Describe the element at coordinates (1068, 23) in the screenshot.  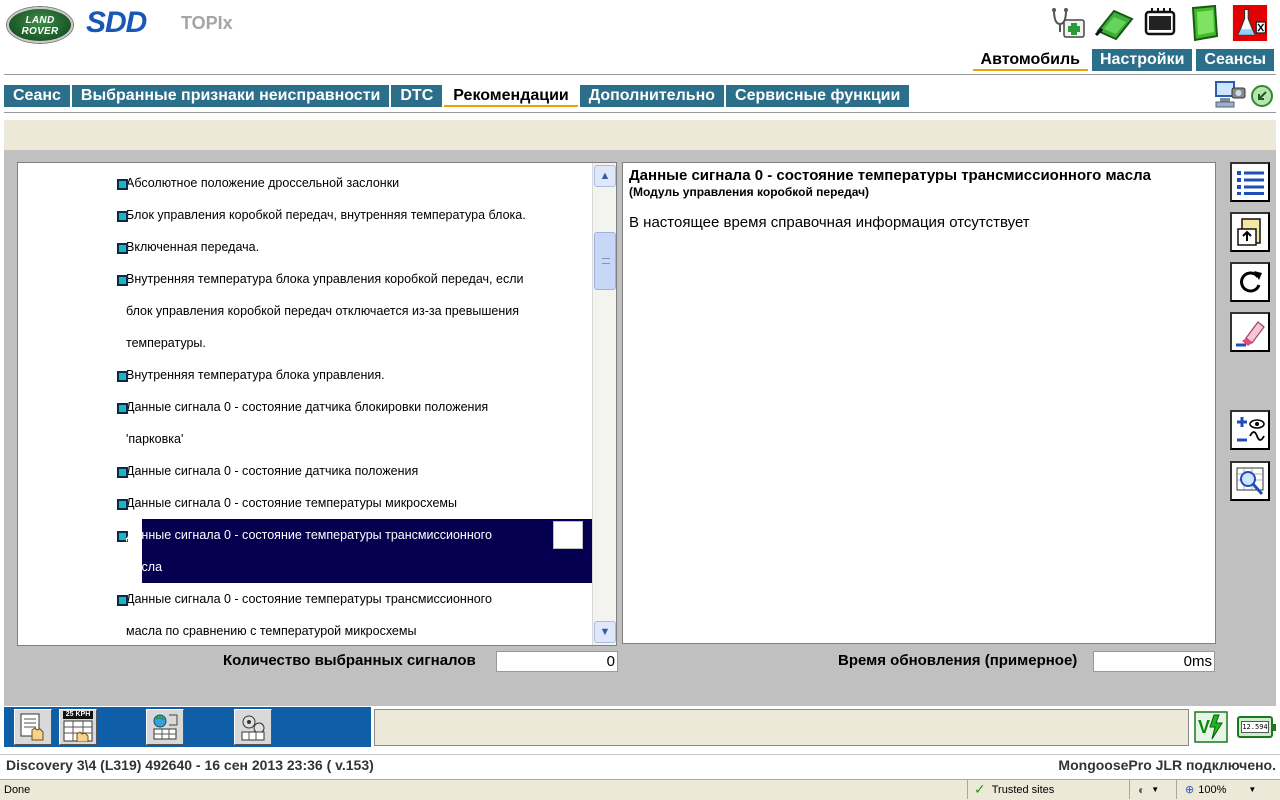
I see `stethoscope-medkit-icon` at that location.